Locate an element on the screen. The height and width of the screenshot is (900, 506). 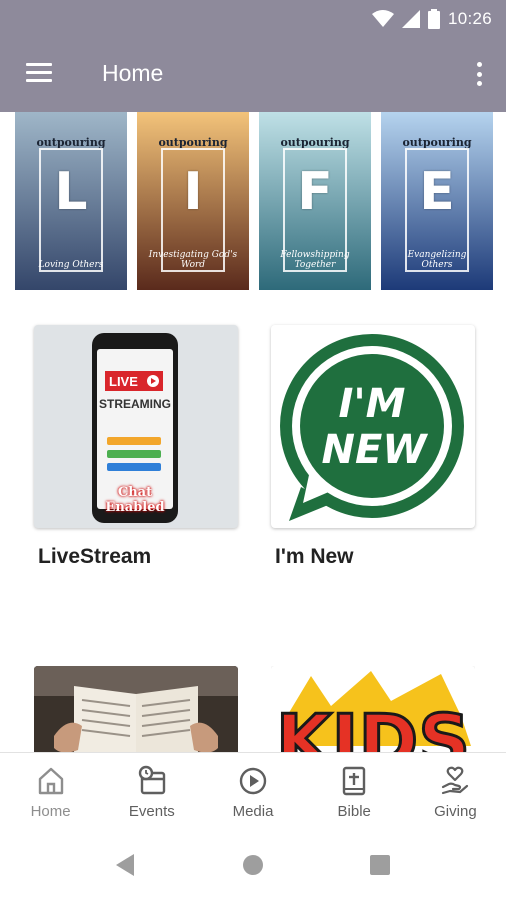
im-new-line1: I'M is located at coordinates (372, 404).